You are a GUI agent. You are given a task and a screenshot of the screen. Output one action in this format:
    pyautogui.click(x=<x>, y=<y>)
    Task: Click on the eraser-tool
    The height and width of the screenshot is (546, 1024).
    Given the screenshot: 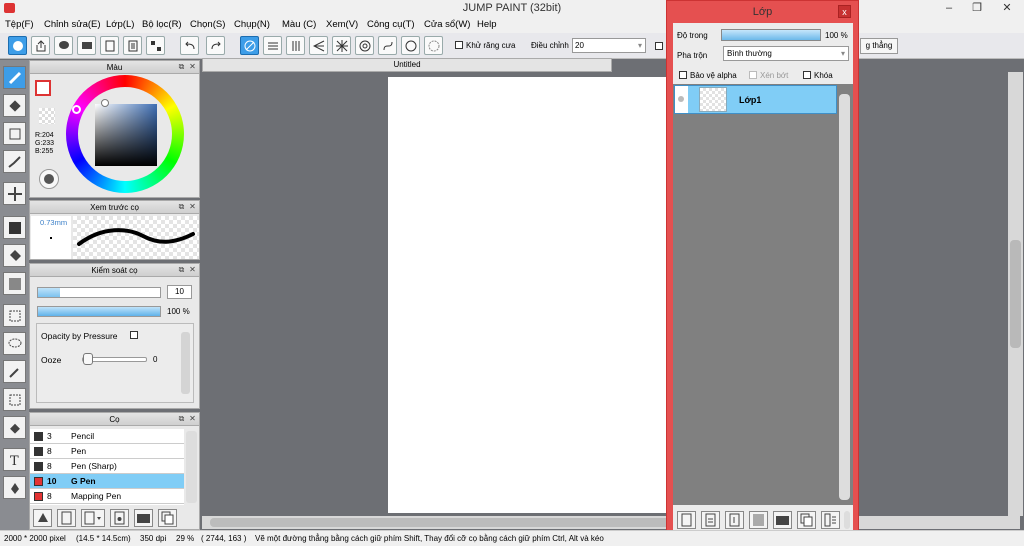 What is the action you would take?
    pyautogui.click(x=14, y=105)
    